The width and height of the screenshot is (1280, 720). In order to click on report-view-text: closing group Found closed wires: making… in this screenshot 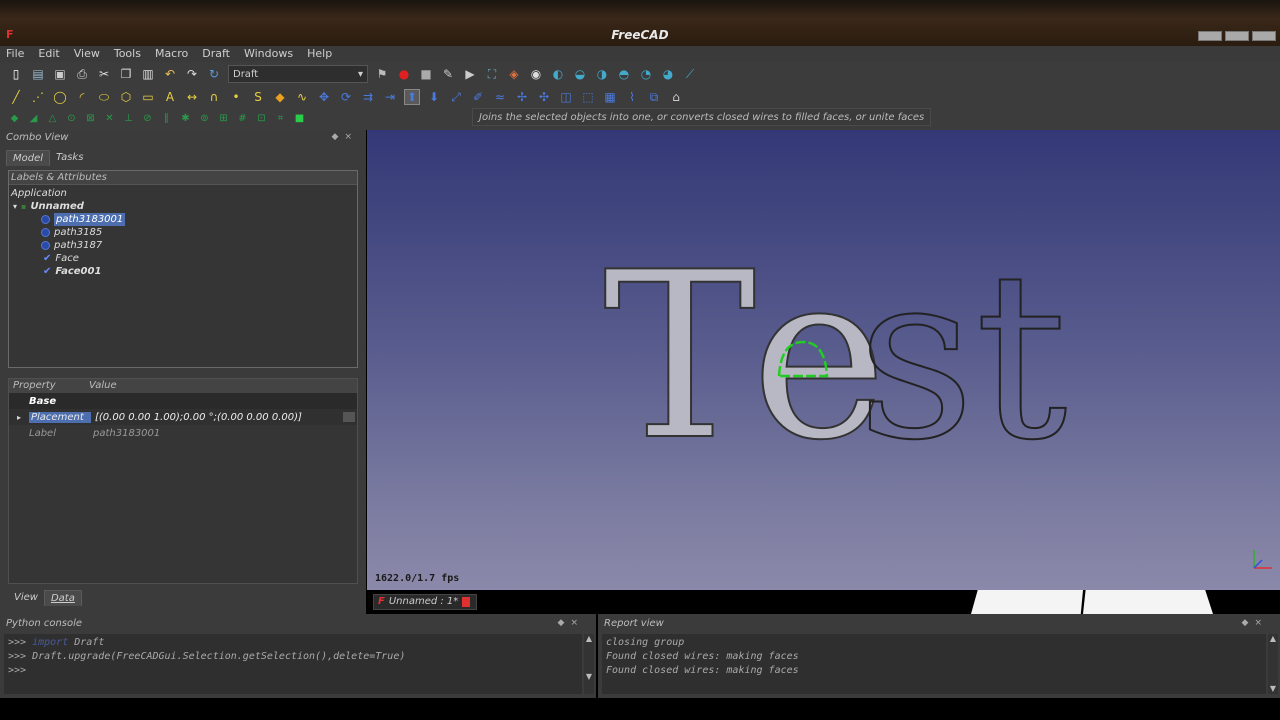, I will do `click(934, 664)`.